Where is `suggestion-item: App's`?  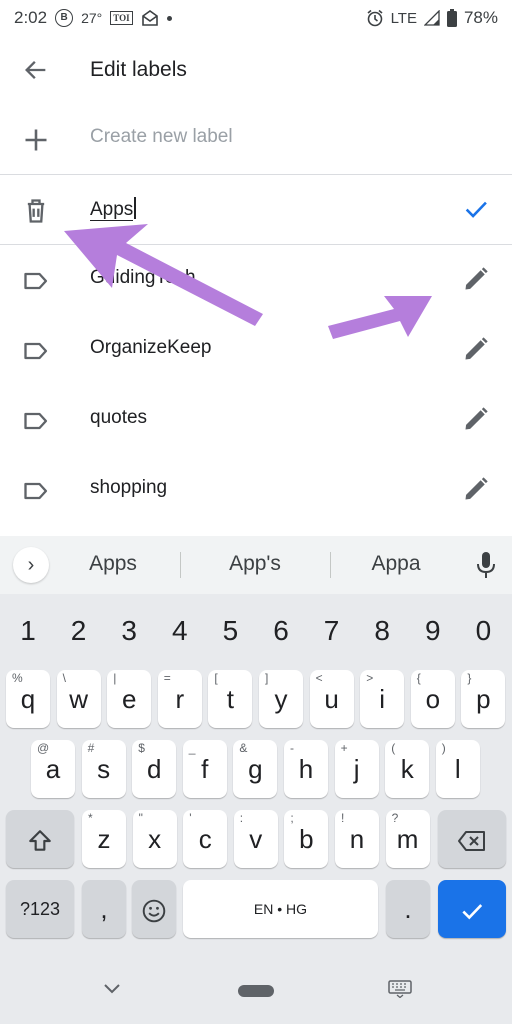 suggestion-item: App's is located at coordinates (255, 564).